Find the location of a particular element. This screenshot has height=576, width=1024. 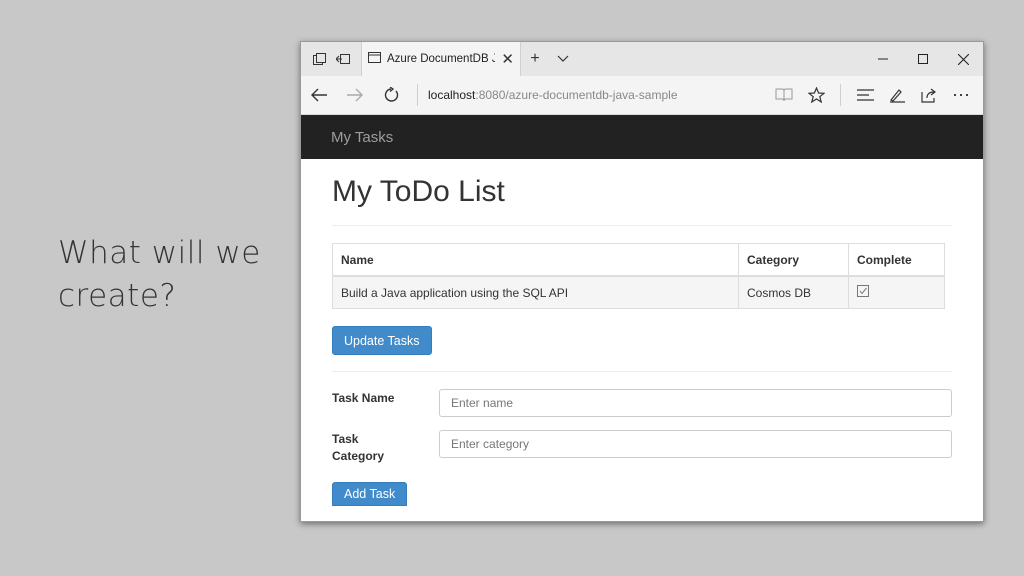

table-header-row: Name Category Complete is located at coordinates (638, 260).